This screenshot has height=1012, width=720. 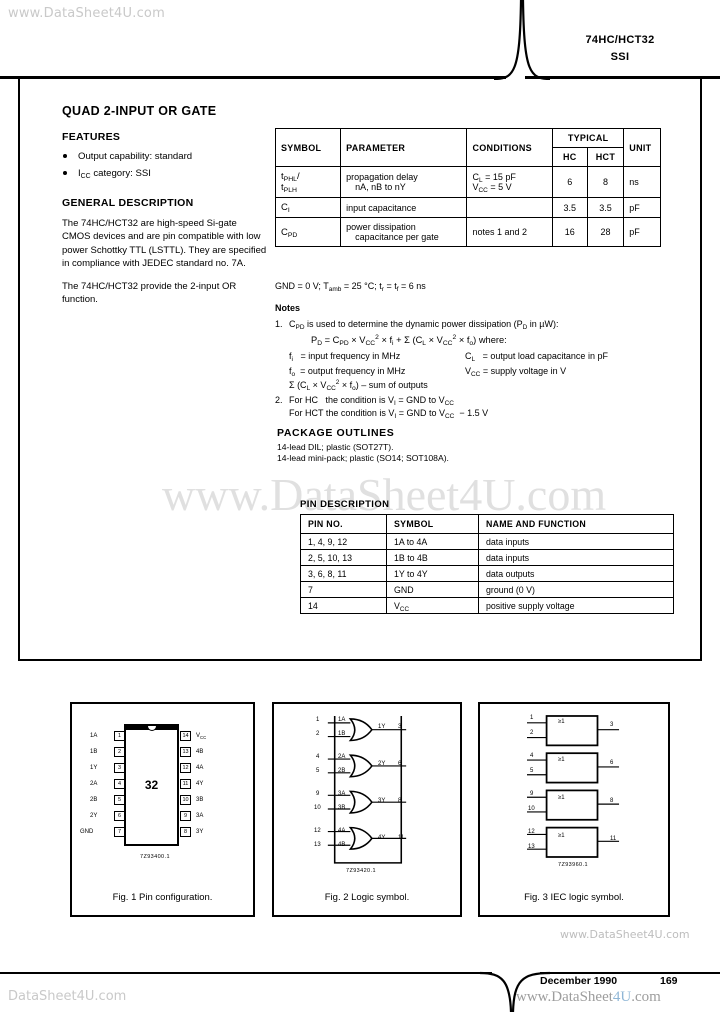 What do you see at coordinates (65, 173) in the screenshot?
I see `bullet-icon` at bounding box center [65, 173].